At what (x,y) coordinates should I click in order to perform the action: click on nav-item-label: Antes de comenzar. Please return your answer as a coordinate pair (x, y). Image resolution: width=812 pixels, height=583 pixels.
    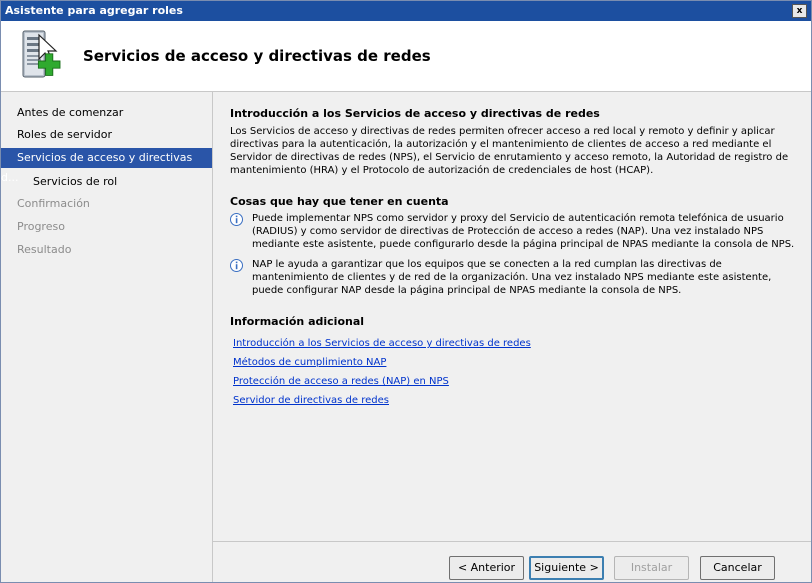
    Looking at the image, I should click on (70, 112).